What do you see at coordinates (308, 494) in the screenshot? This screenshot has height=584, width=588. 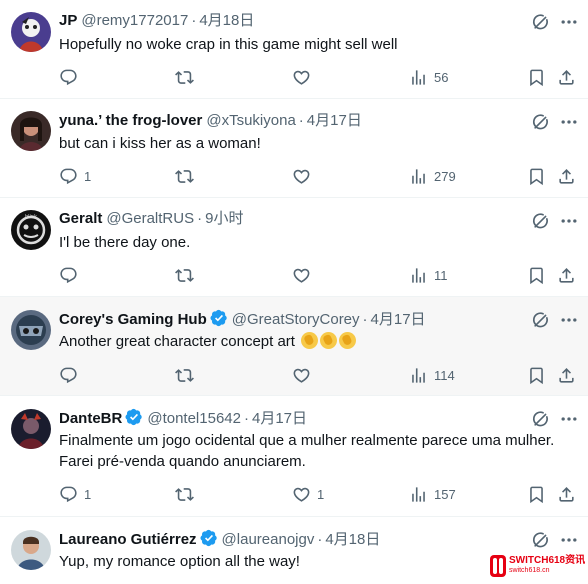 I see `like-button: 1` at bounding box center [308, 494].